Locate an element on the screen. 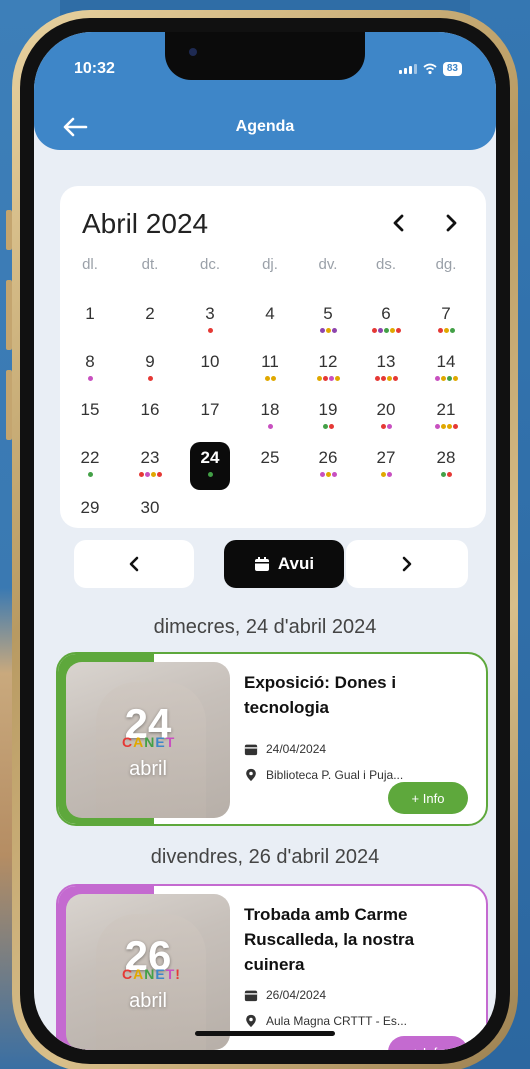 The height and width of the screenshot is (1069, 530). calendar-day-selected: 24 is located at coordinates (210, 466).